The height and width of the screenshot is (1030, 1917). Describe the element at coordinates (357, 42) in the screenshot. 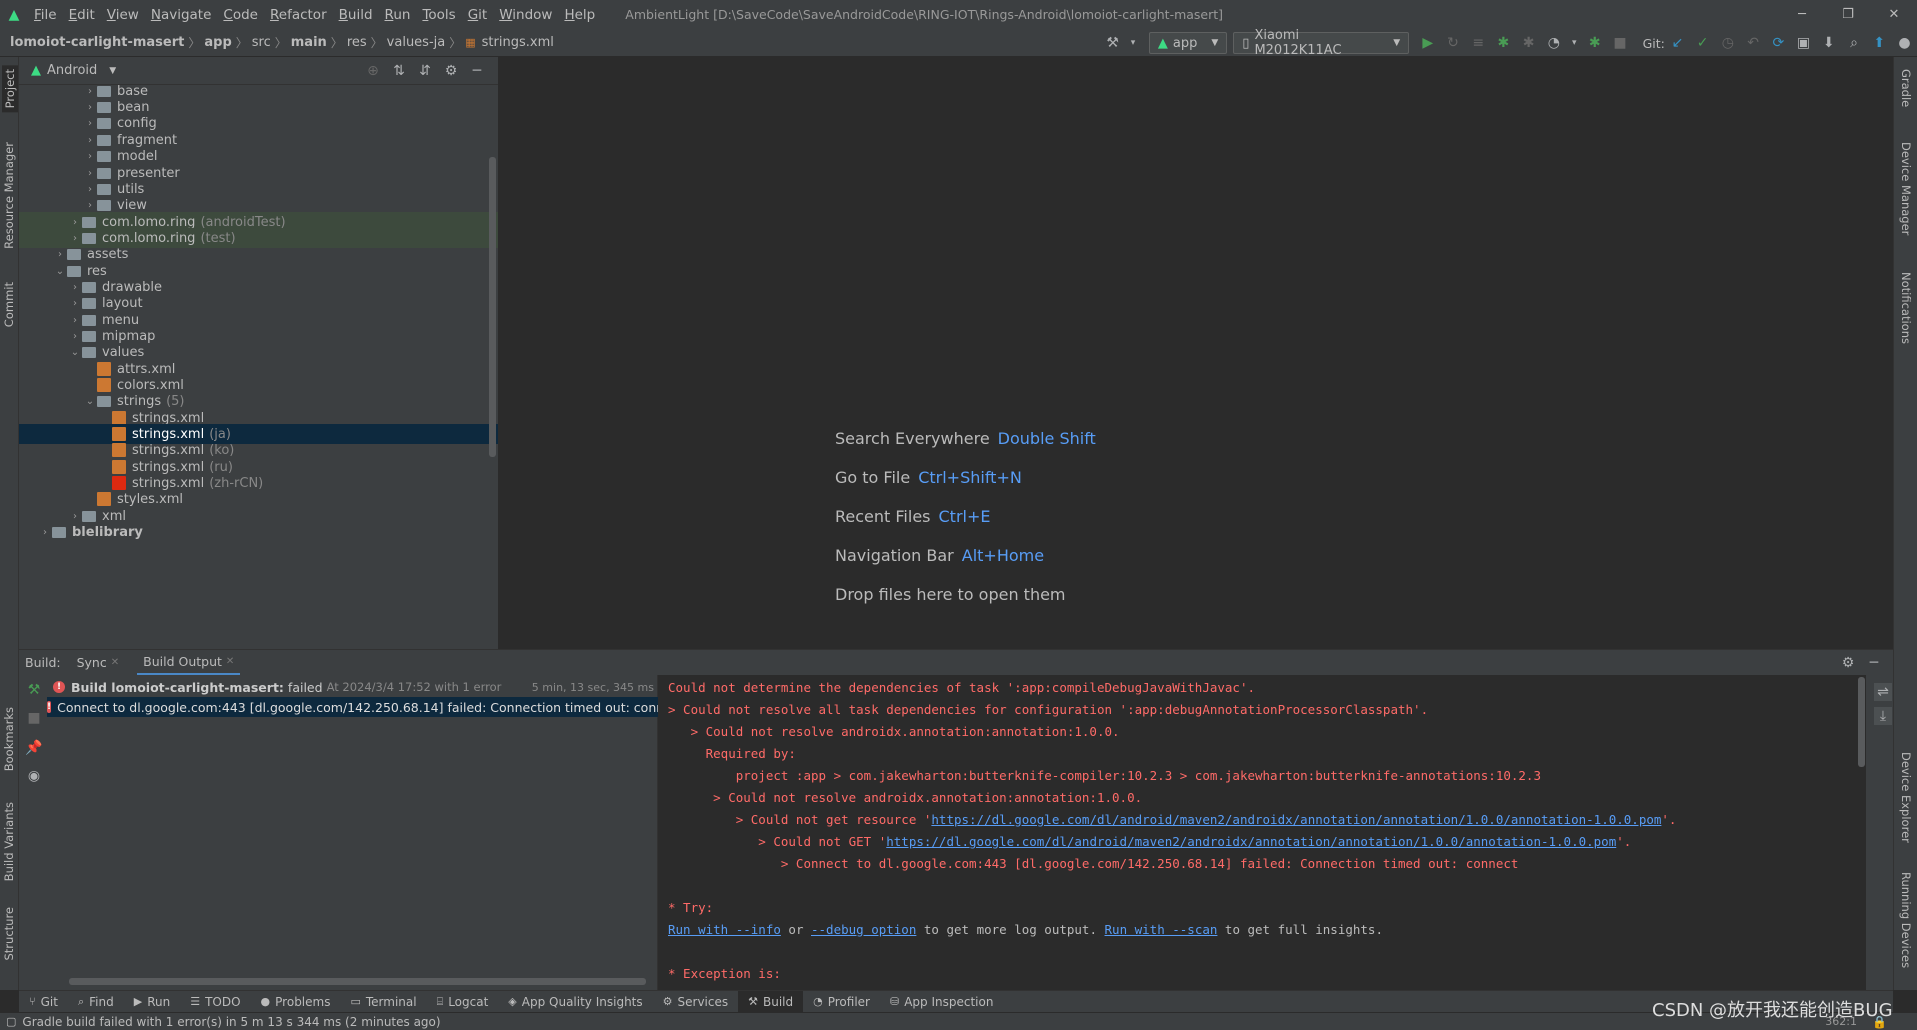

I see `breadcrumb-item: res` at that location.